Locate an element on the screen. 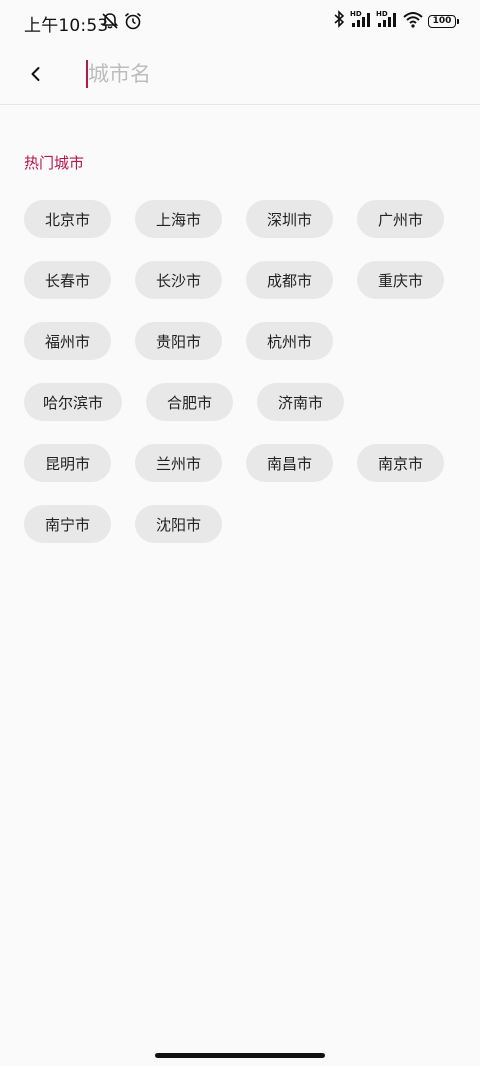 This screenshot has height=1066, width=480. search-field is located at coordinates (271, 74).